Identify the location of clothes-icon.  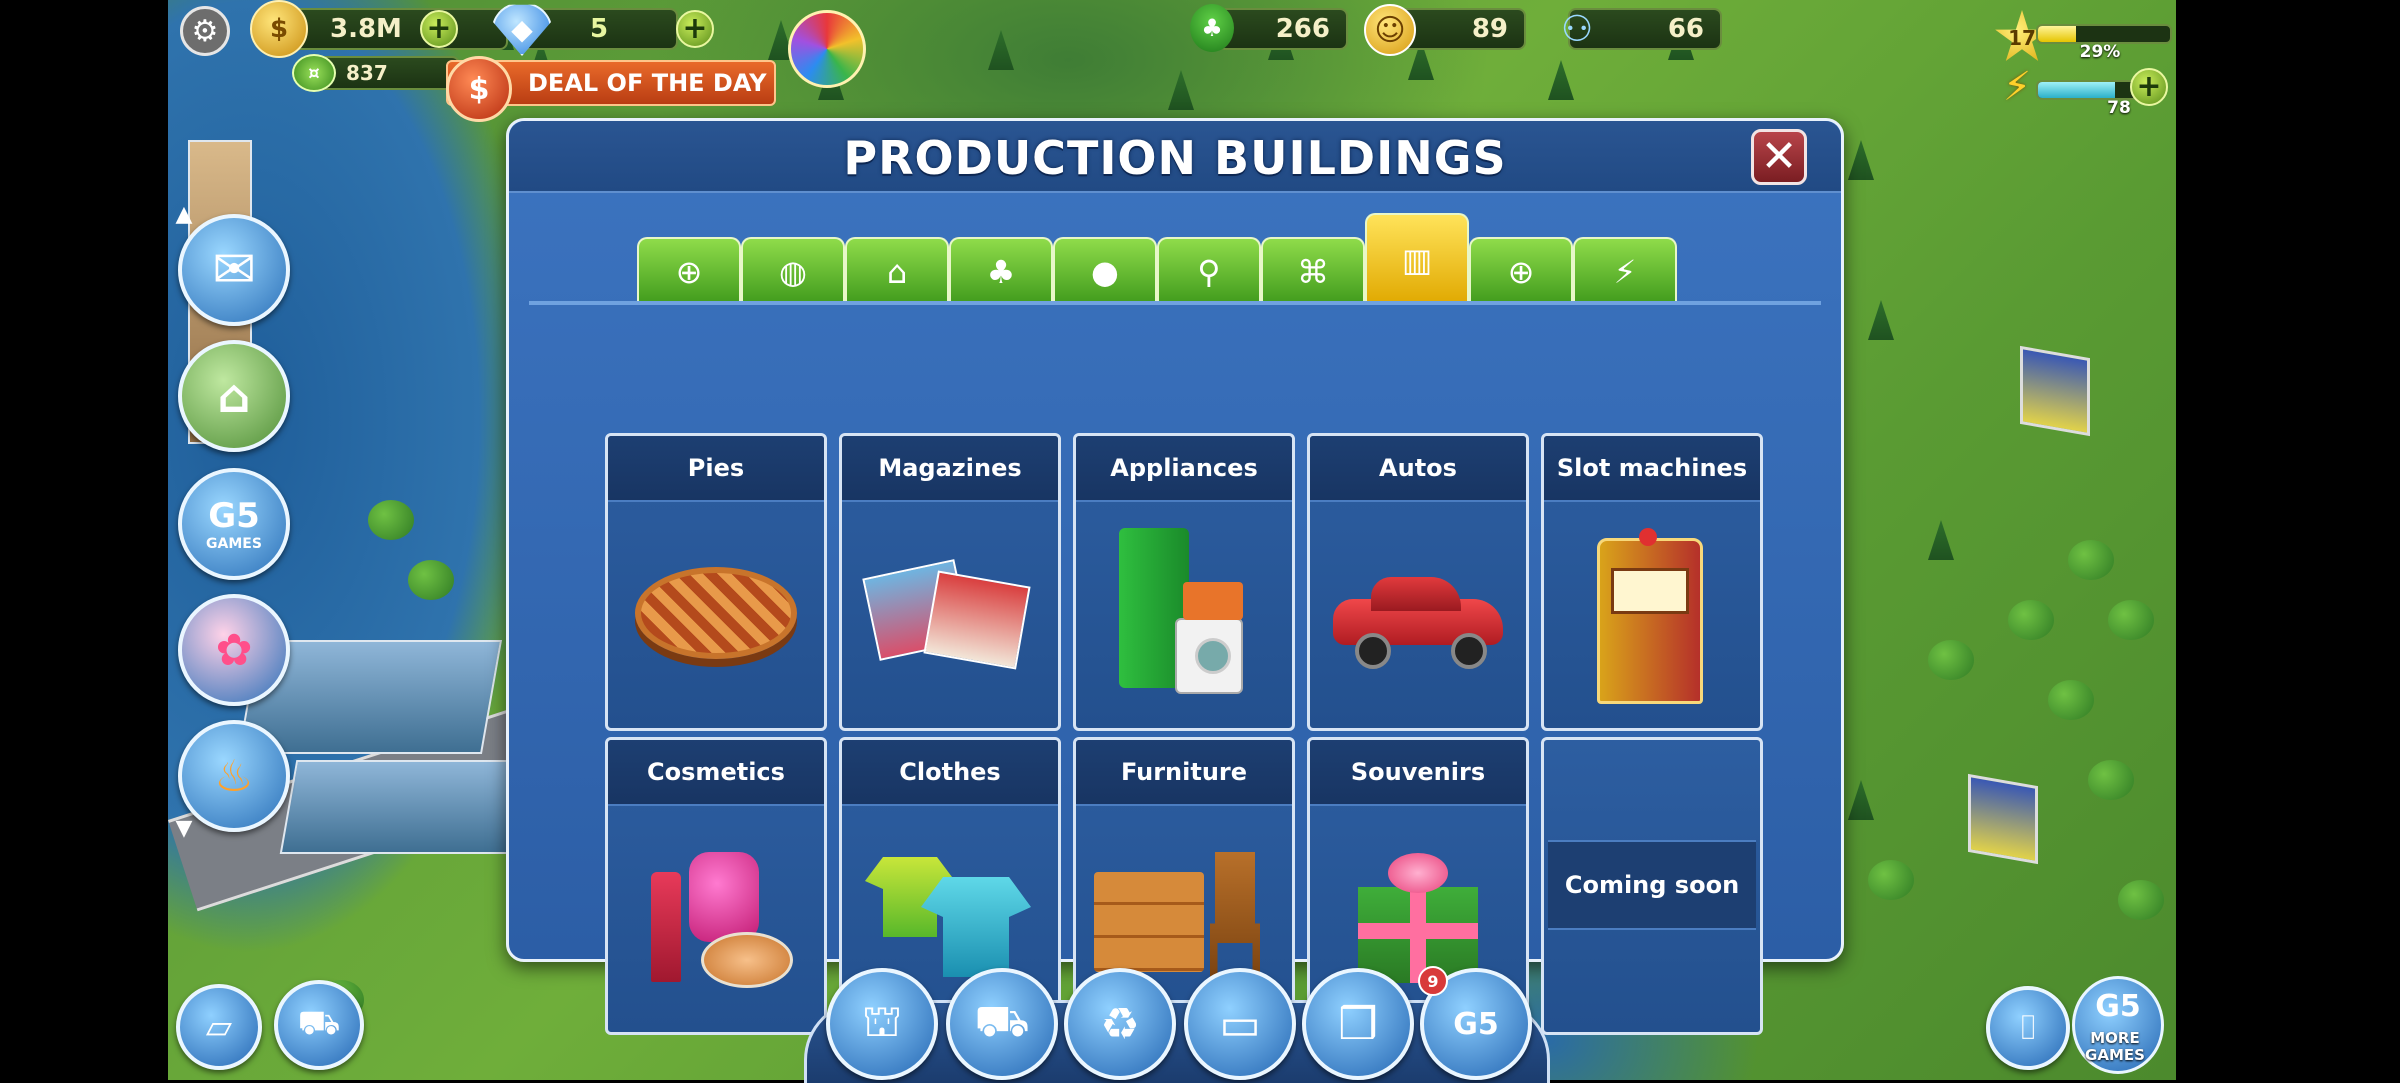
(950, 917).